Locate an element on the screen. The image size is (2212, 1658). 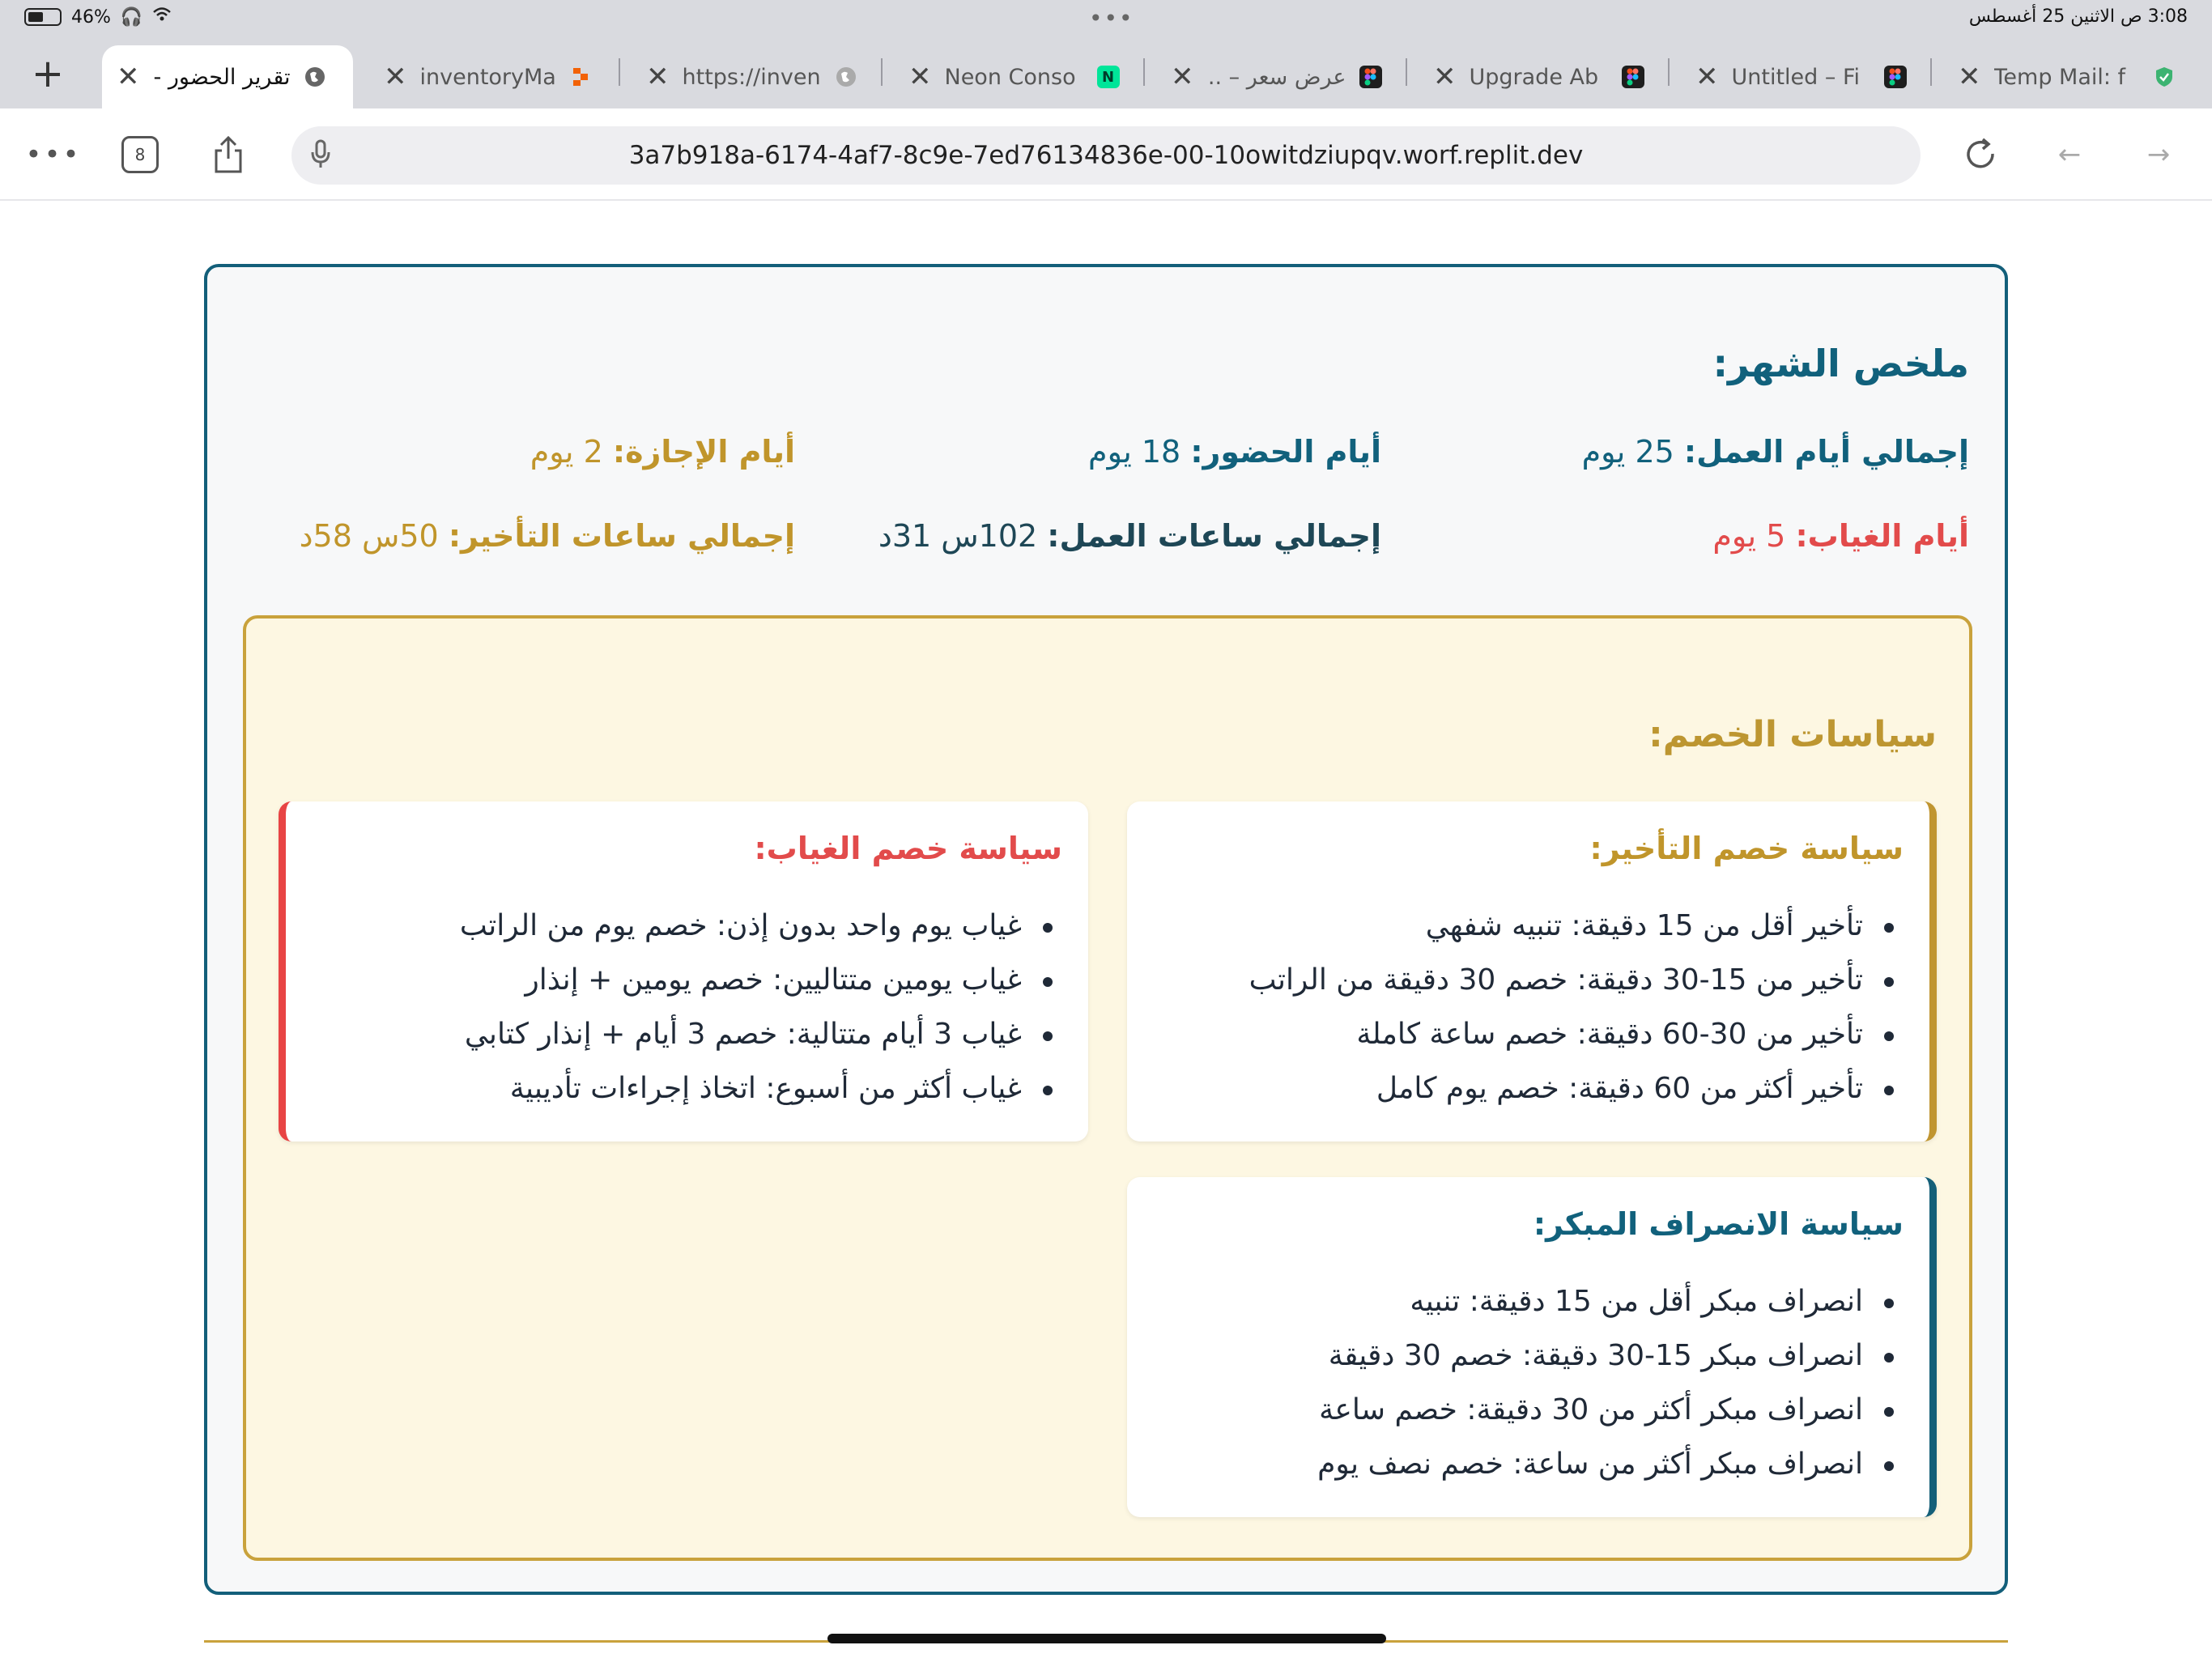
tab-neon-console: ✕ Neon Conso N is located at coordinates (1020, 76).